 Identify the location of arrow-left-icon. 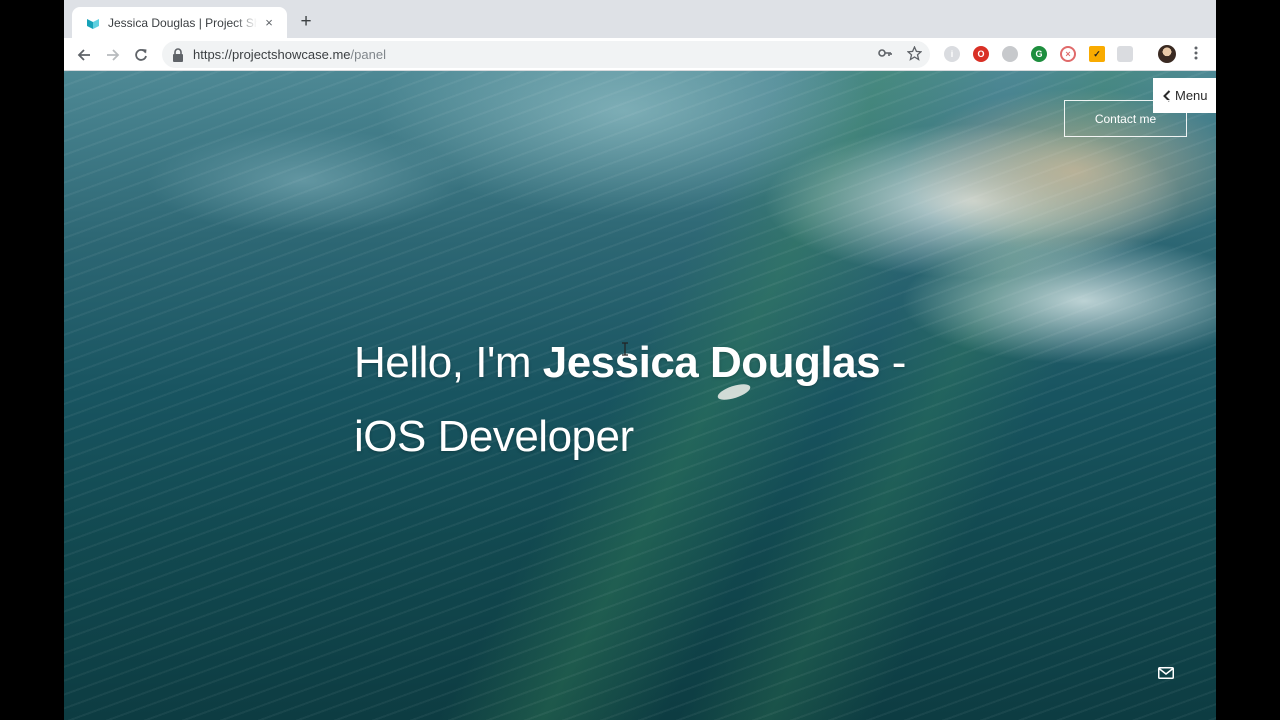
(83, 55).